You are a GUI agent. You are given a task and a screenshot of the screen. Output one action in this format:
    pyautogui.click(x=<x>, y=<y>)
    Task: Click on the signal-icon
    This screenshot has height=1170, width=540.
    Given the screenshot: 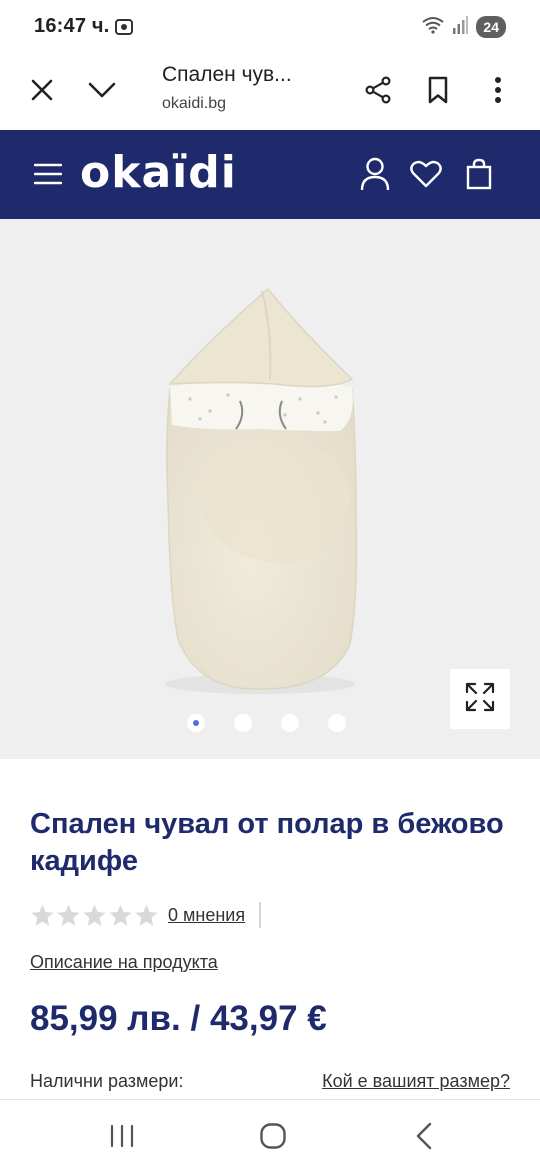 What is the action you would take?
    pyautogui.click(x=460, y=27)
    